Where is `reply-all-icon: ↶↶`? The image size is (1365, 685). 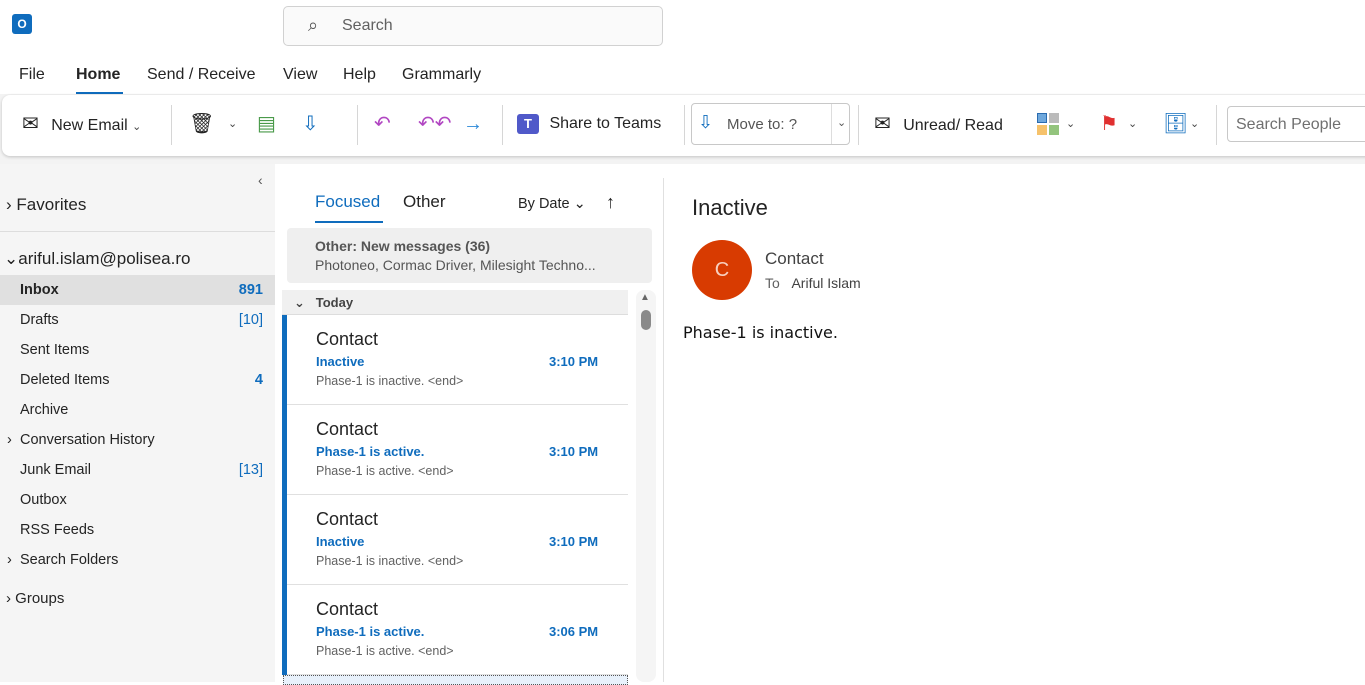
reply-all-icon: ↶↶ is located at coordinates (435, 124).